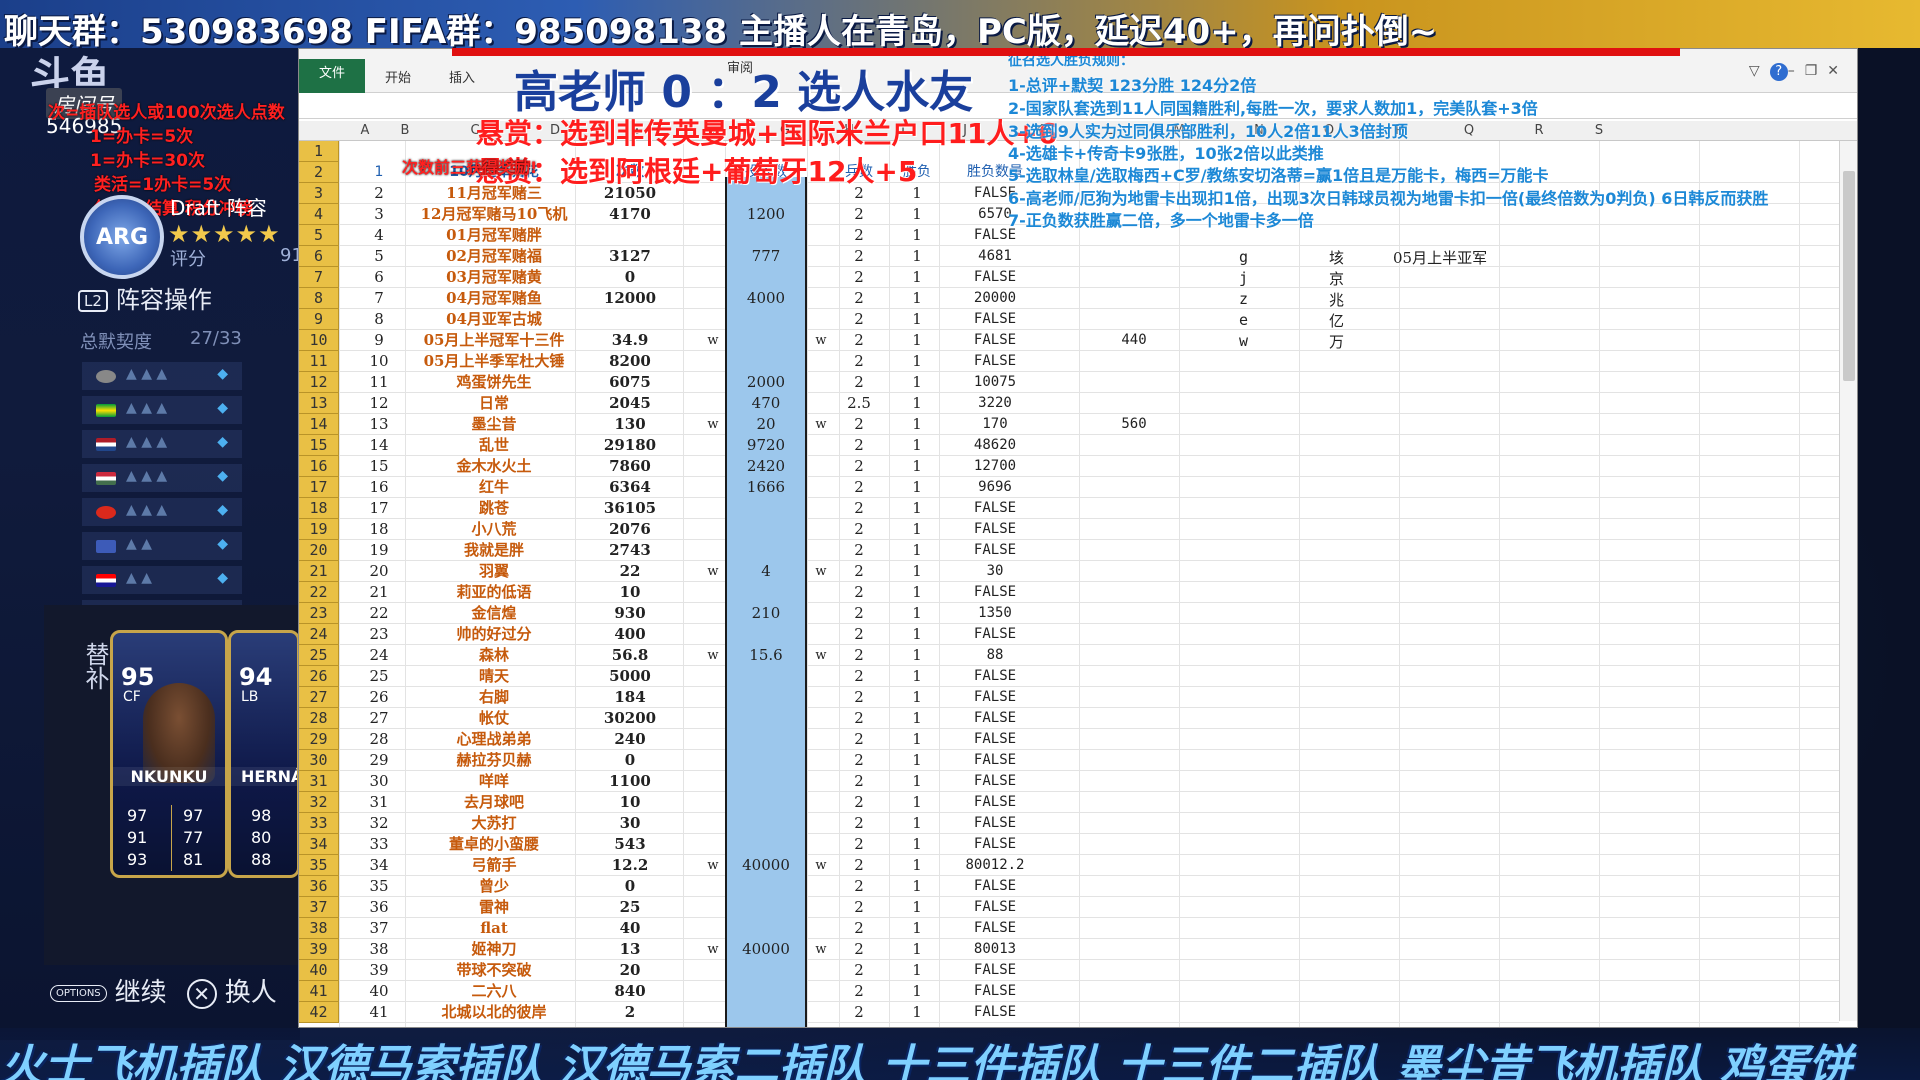 The height and width of the screenshot is (1080, 1920). What do you see at coordinates (766, 613) in the screenshot?
I see `cell-blue: 210` at bounding box center [766, 613].